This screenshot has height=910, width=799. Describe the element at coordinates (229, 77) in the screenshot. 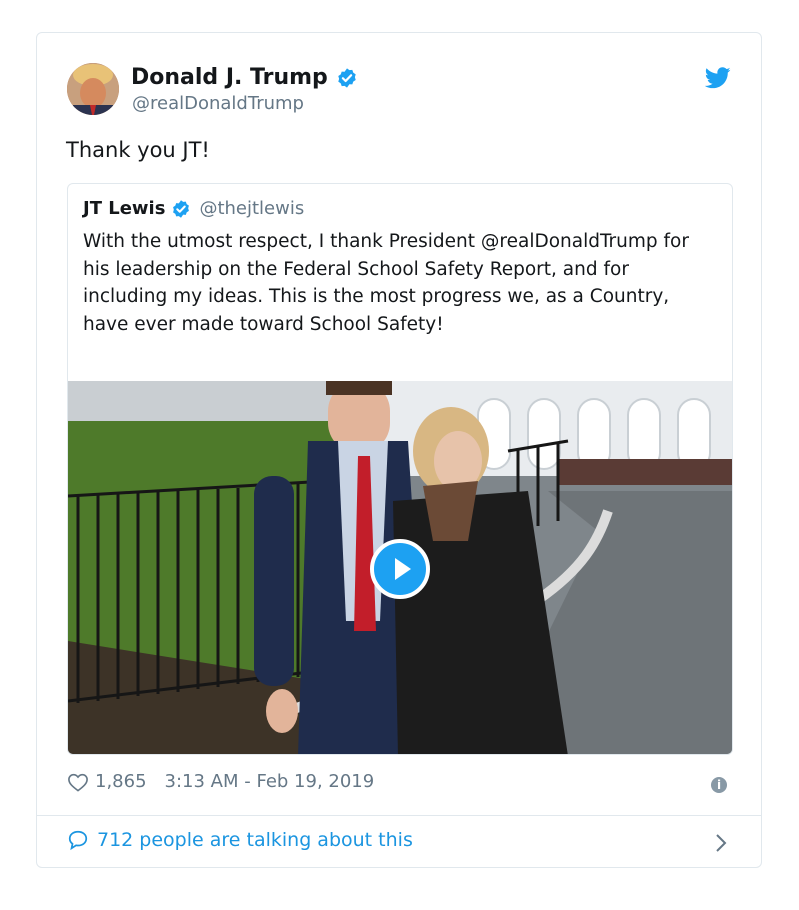

I see `author-name-text: Donald J. Trump` at that location.